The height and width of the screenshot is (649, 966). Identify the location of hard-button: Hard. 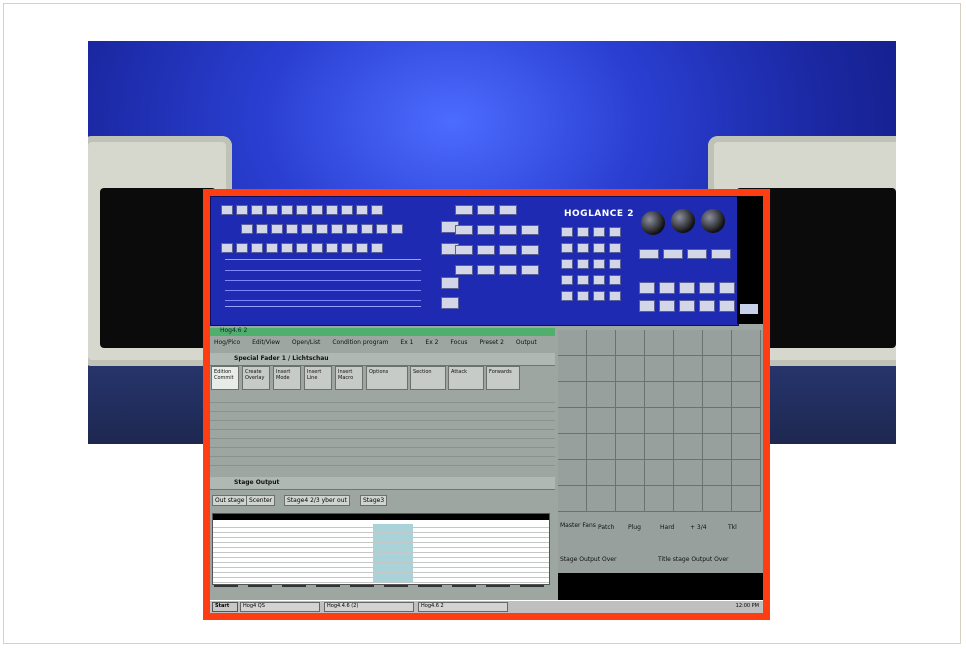
(667, 527).